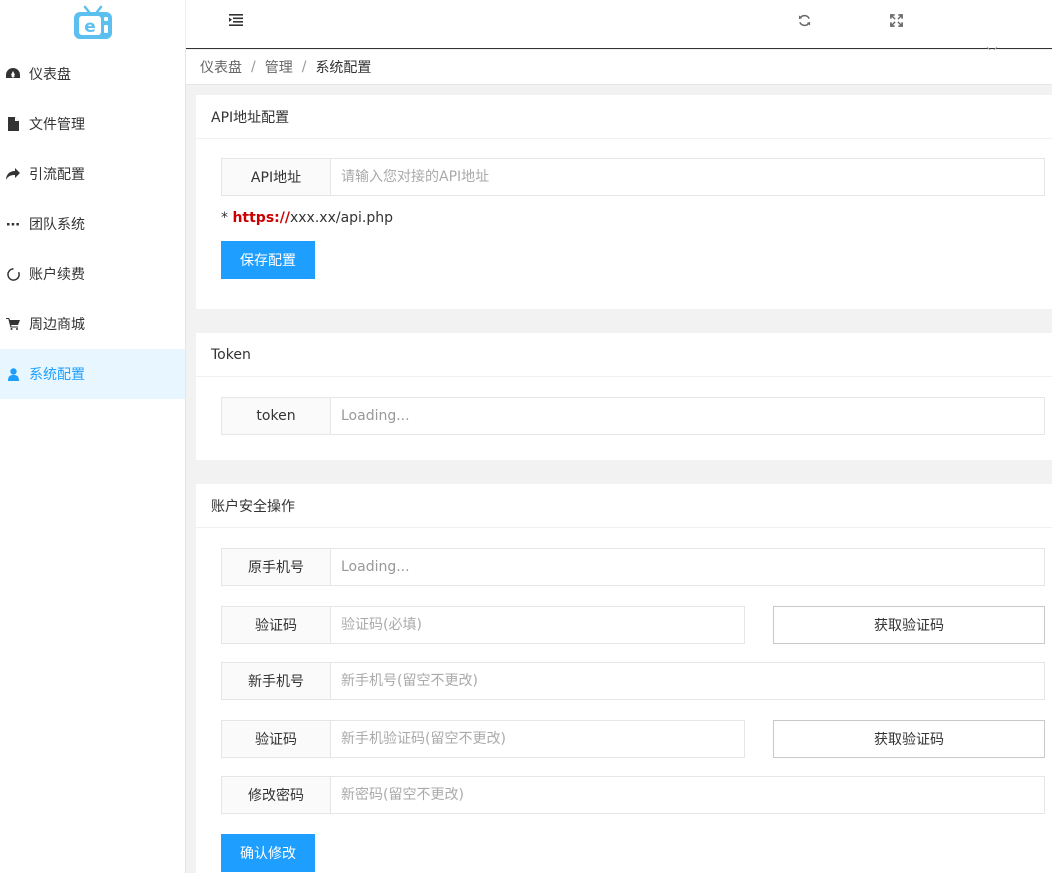  Describe the element at coordinates (92, 74) in the screenshot. I see `sidebar-item-dashboard: 仪表盘` at that location.